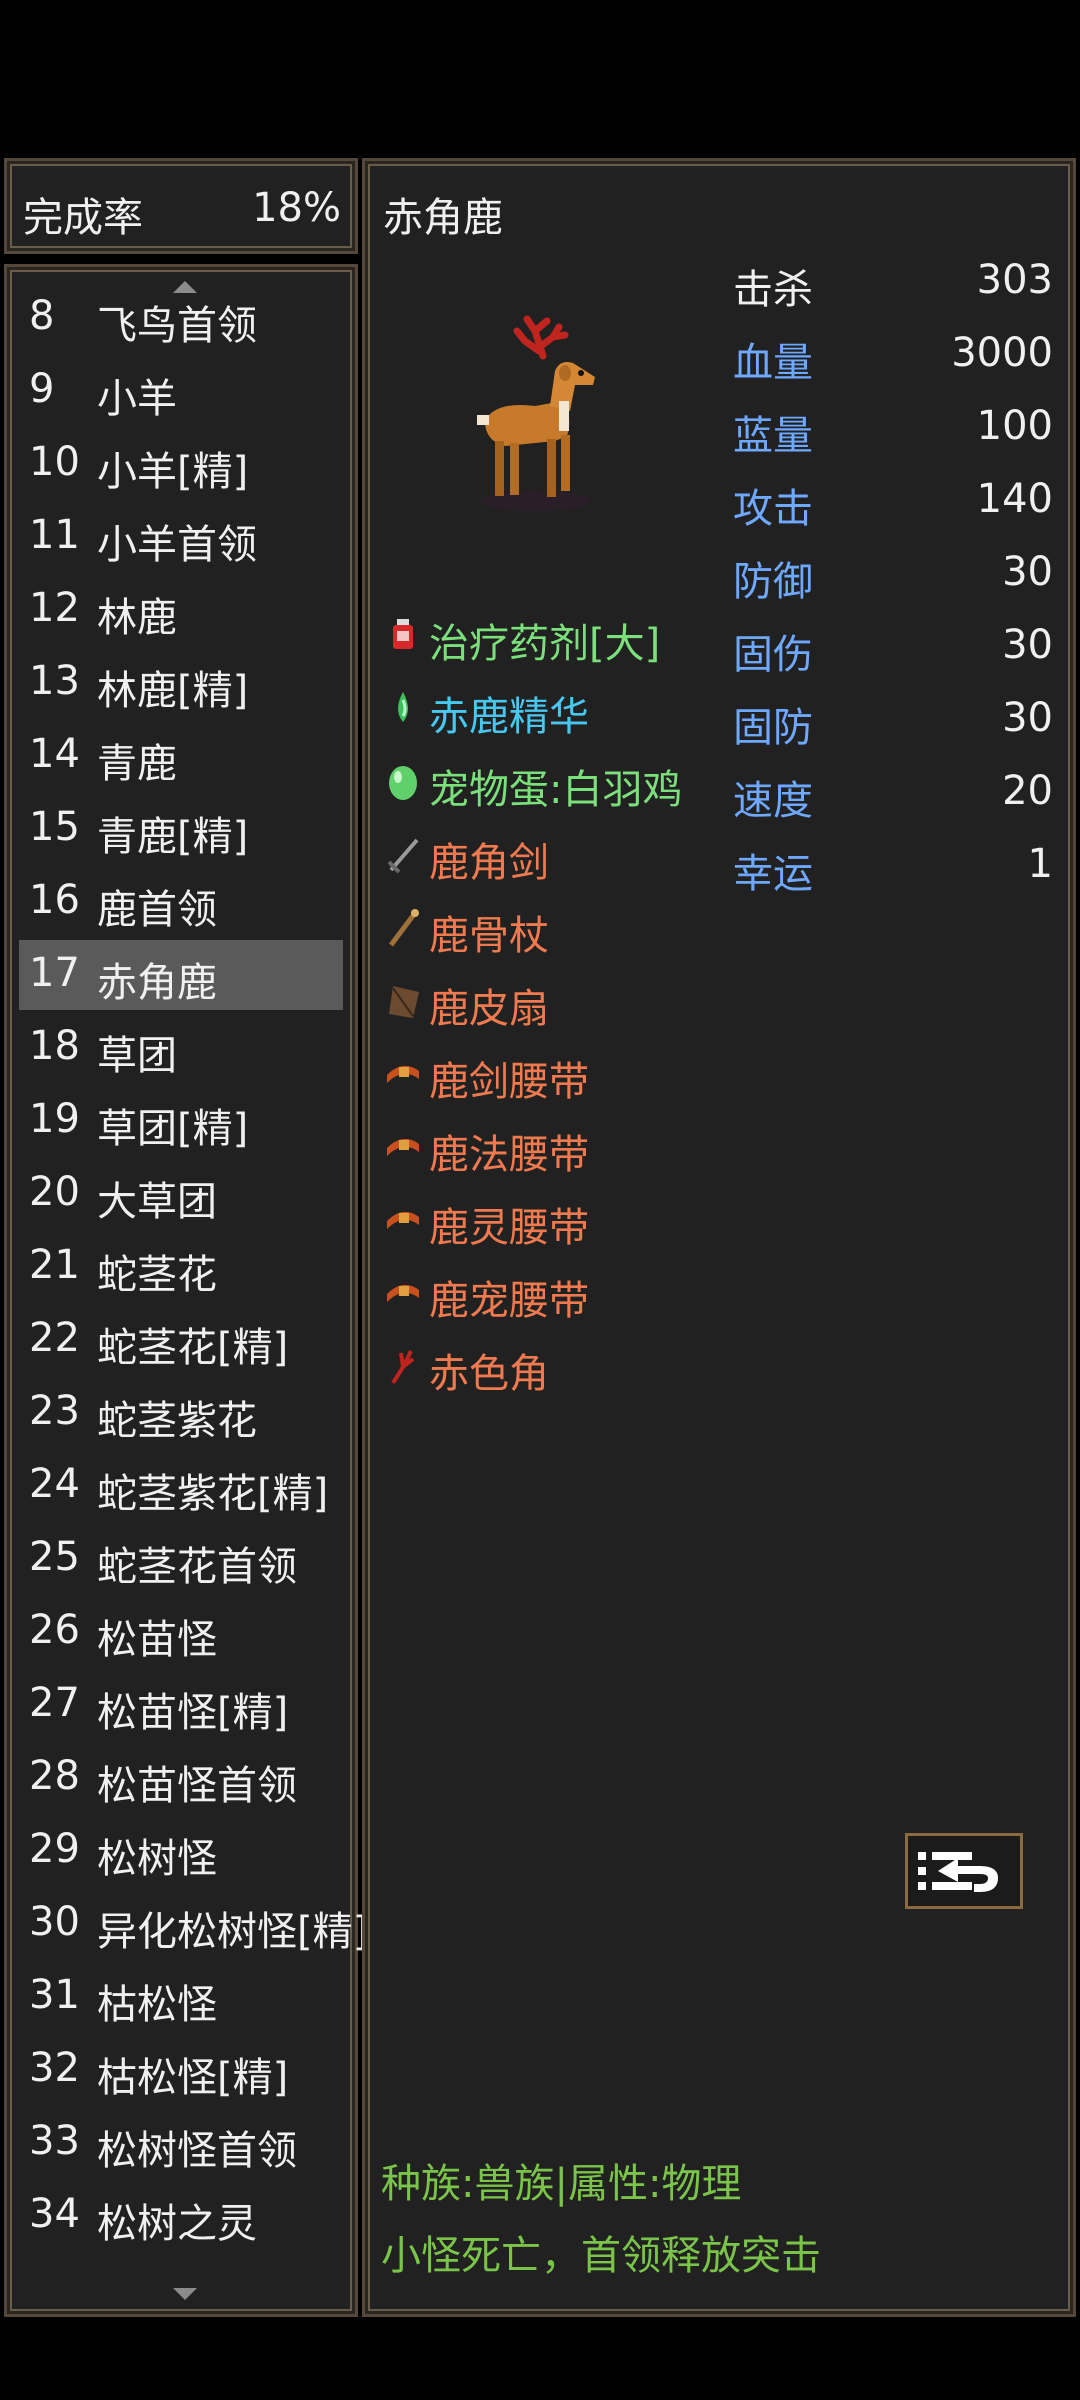 This screenshot has height=2400, width=1080. Describe the element at coordinates (177, 1421) in the screenshot. I see `monster-name-label: 蛇茎紫花` at that location.